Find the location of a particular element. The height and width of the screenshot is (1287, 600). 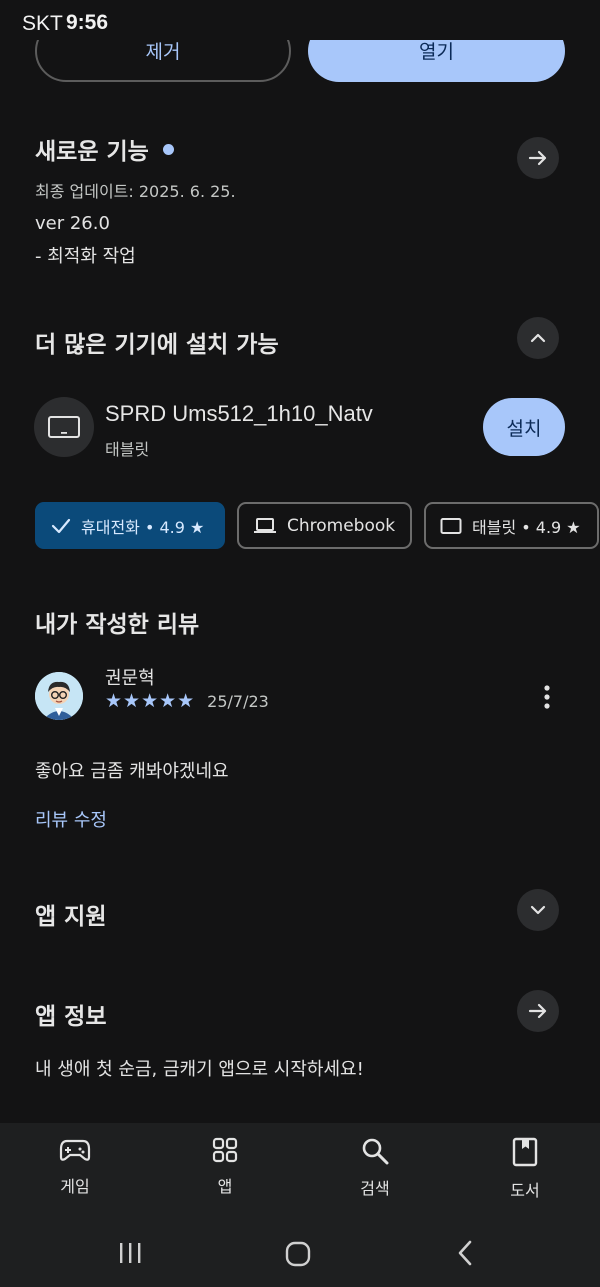

device-name: SPRD Ums512_1h10_Natv is located at coordinates (239, 413).